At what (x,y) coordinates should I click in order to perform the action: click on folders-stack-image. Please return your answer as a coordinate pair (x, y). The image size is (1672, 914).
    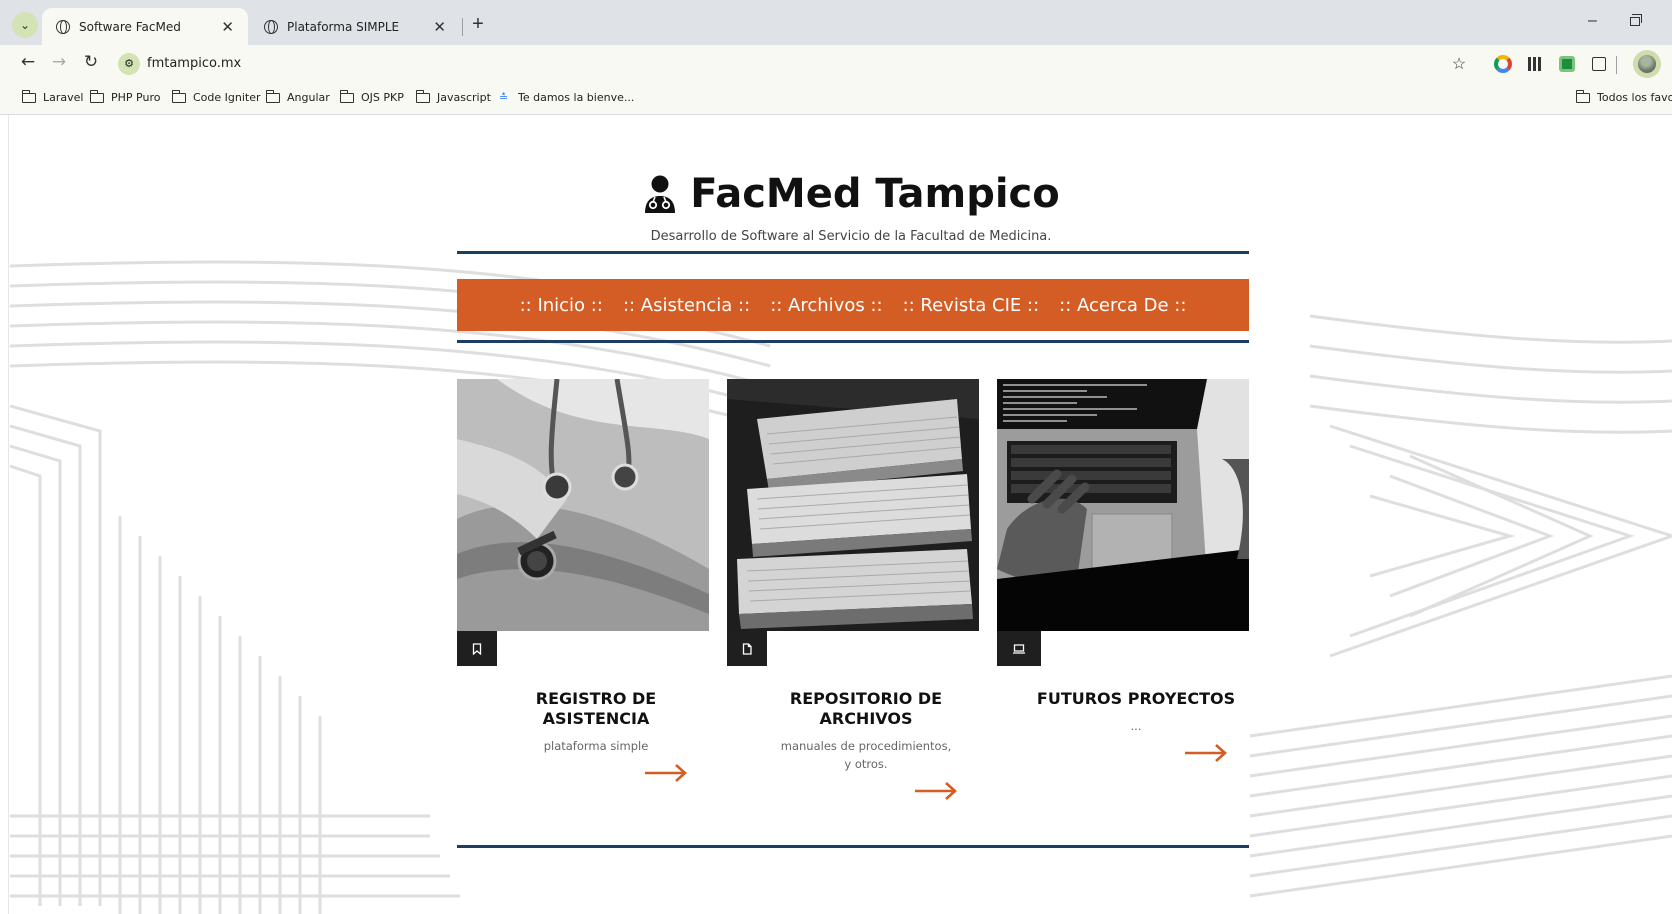
    Looking at the image, I should click on (853, 505).